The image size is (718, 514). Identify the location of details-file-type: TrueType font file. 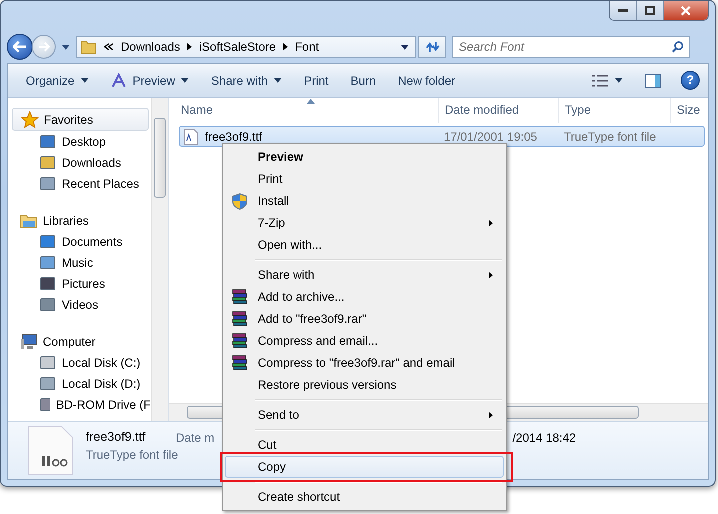
(132, 455).